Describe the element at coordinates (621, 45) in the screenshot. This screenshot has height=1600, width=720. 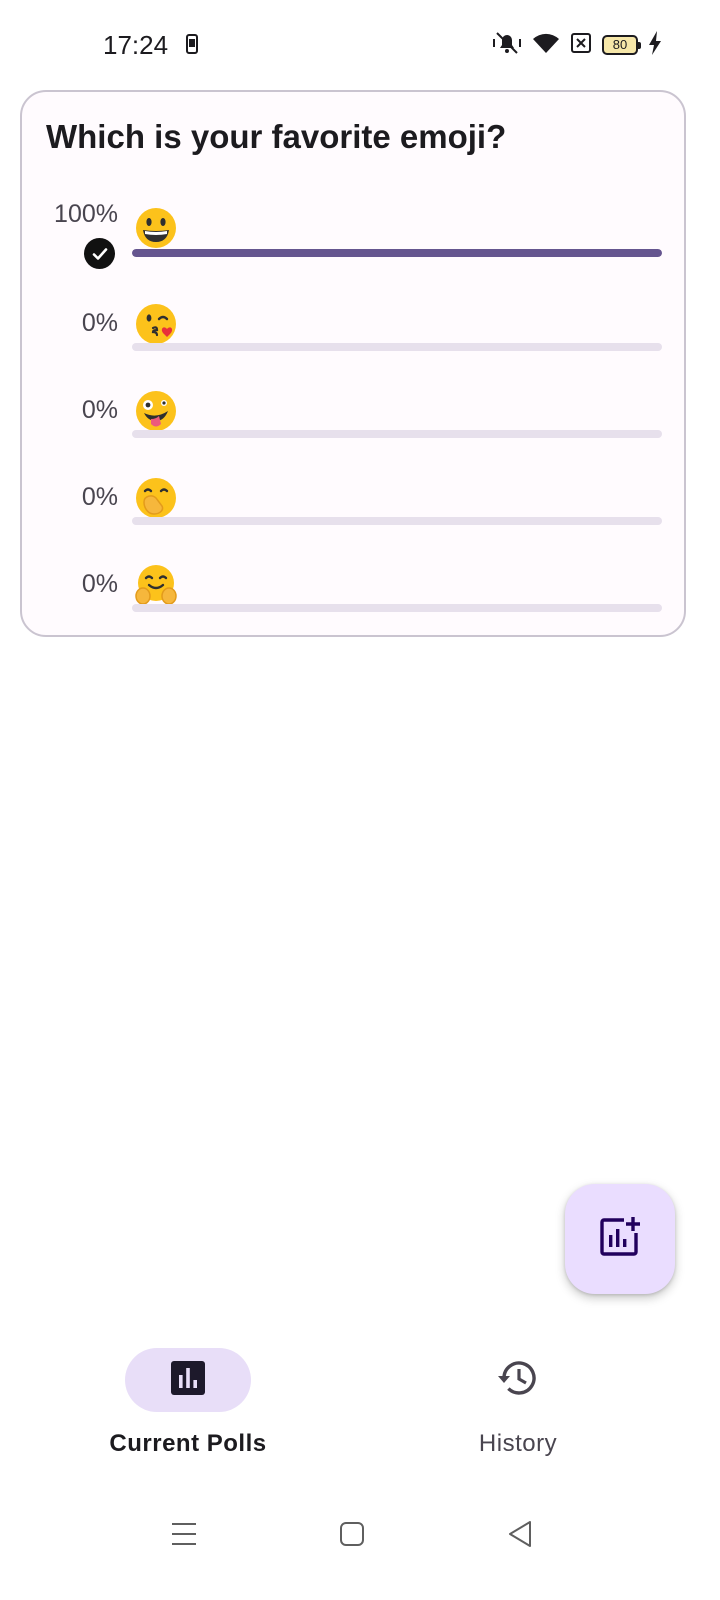
I see `battery-icon: 80` at that location.